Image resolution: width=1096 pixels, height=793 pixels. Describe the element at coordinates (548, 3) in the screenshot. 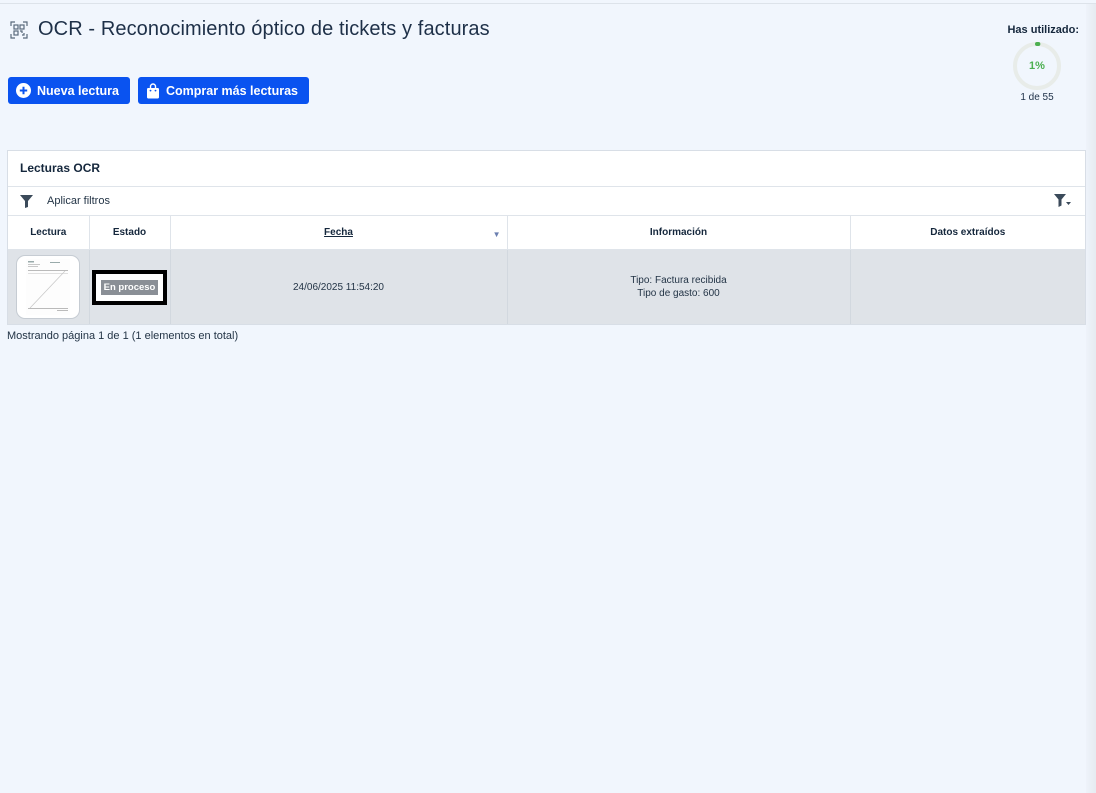

I see `top-divider` at that location.